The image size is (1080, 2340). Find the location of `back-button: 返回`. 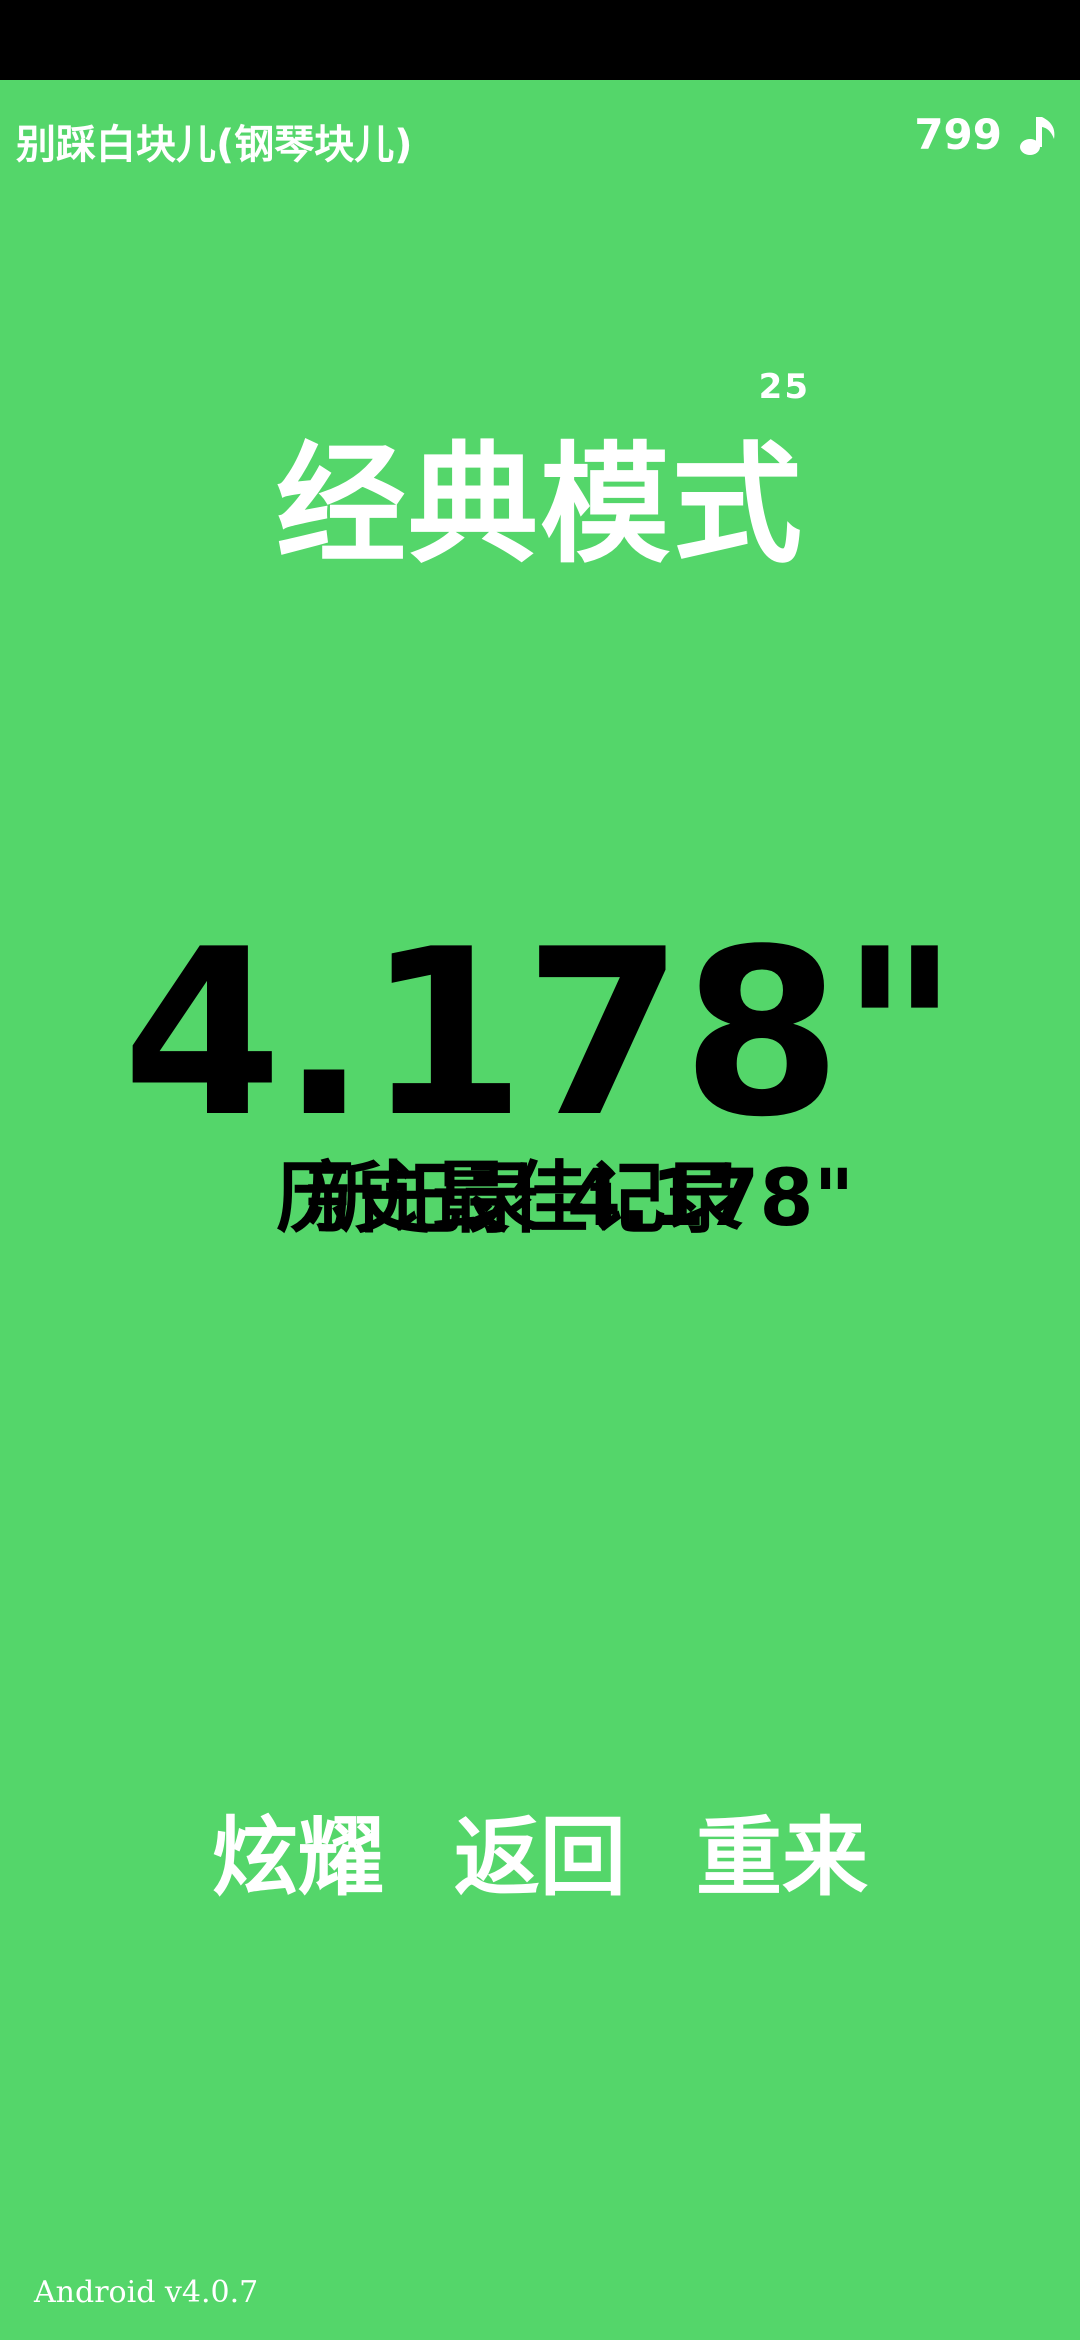

back-button: 返回 is located at coordinates (540, 1858).